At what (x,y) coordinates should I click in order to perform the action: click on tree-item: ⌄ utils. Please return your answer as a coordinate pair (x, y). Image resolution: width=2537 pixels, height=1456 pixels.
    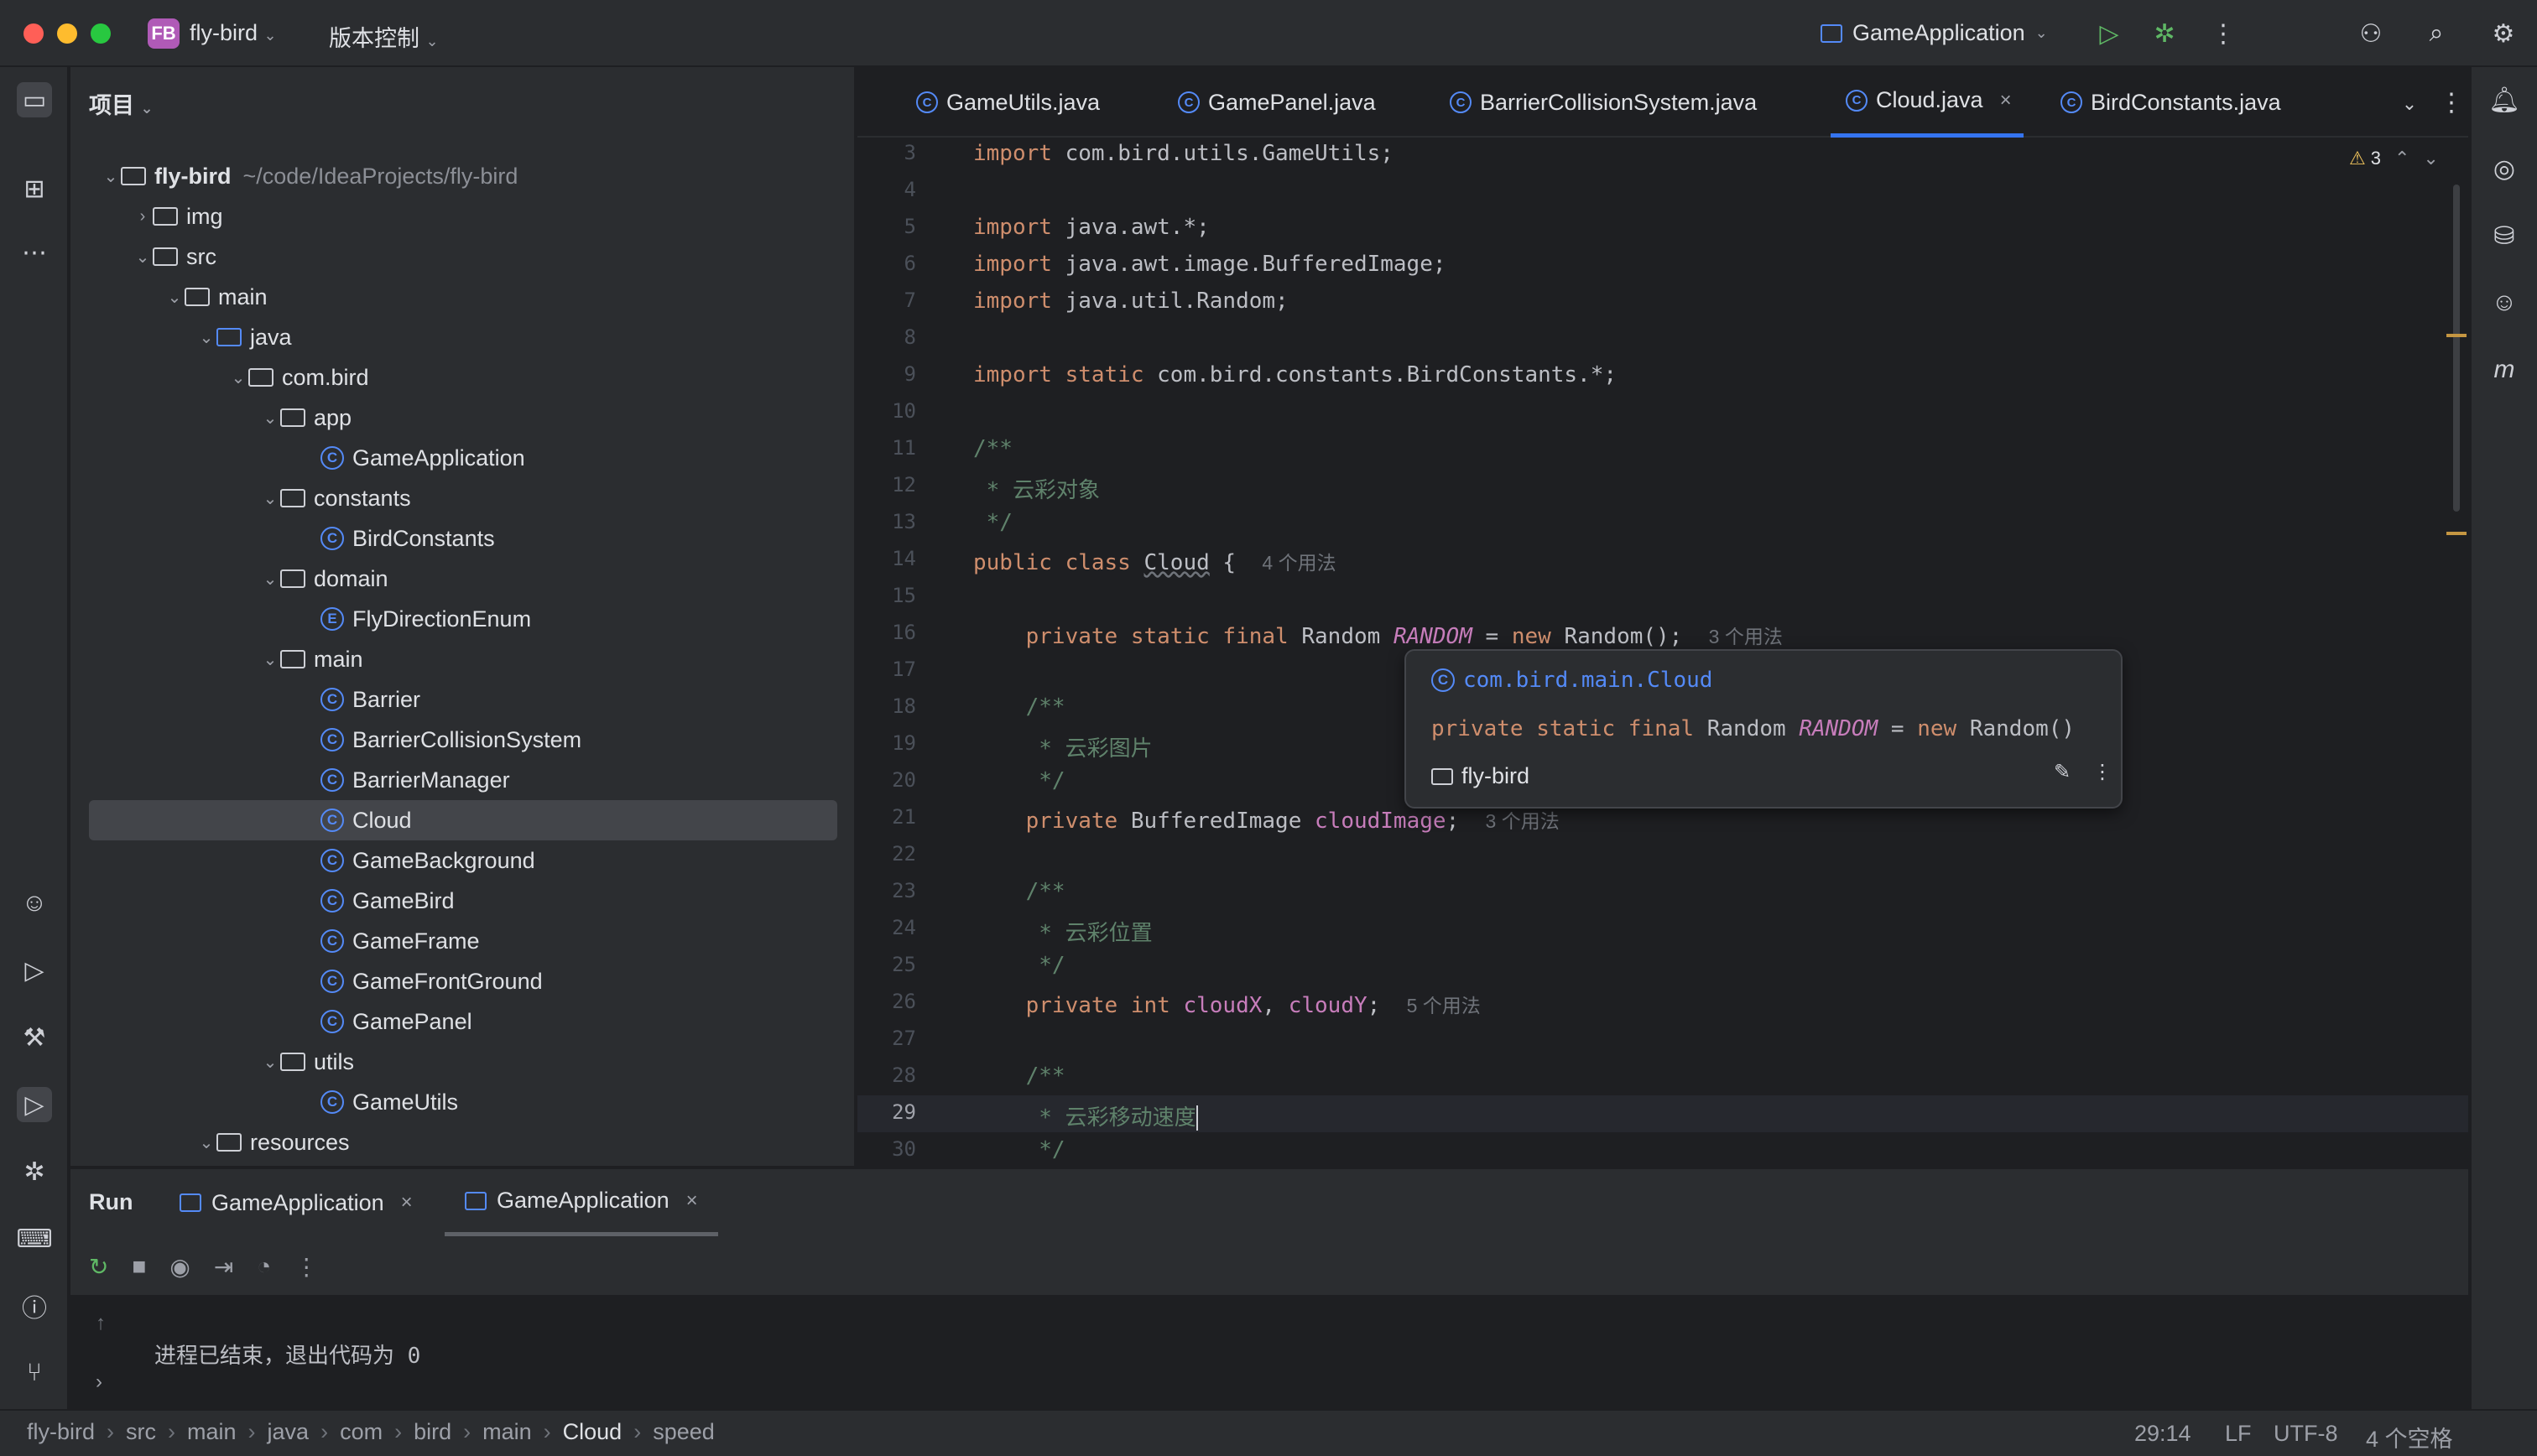
    Looking at the image, I should click on (463, 1062).